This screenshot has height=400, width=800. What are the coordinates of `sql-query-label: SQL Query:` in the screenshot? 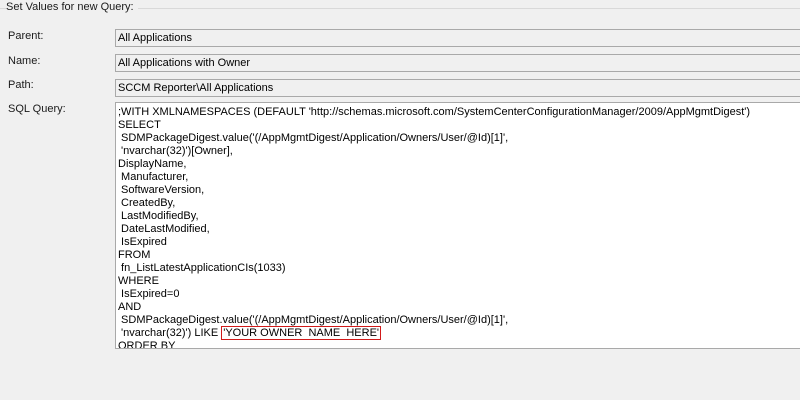 It's located at (37, 109).